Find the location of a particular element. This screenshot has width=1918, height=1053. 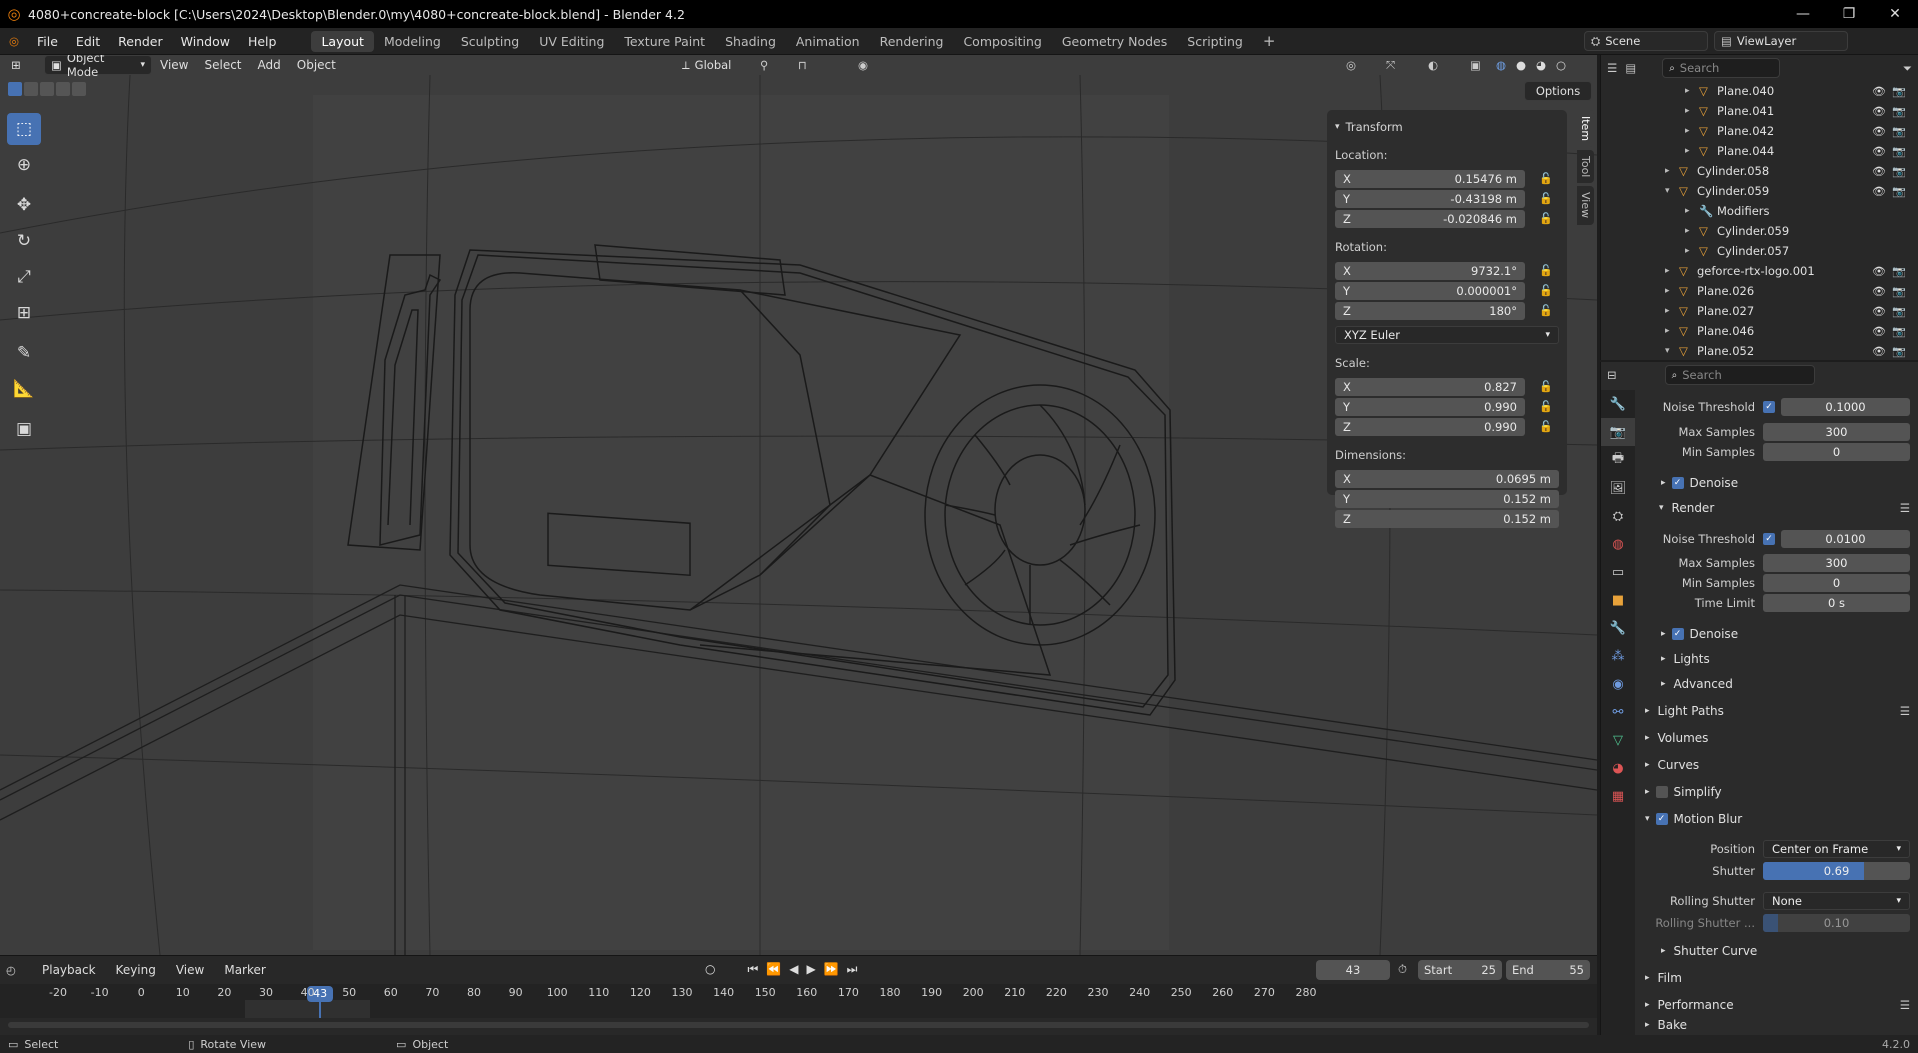

cursor-tool: ⊕ is located at coordinates (24, 165).